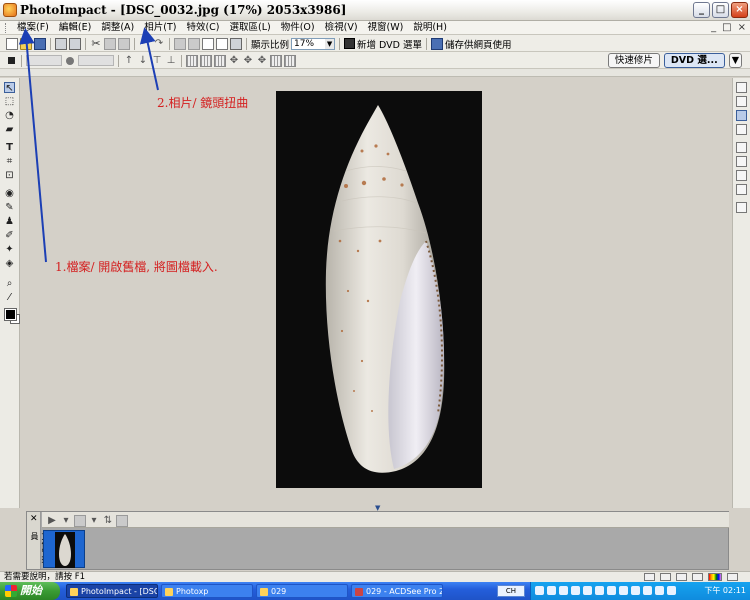 This screenshot has width=750, height=600. Describe the element at coordinates (9, 297) in the screenshot. I see `eyedropper-tool-icon: ⁄` at that location.